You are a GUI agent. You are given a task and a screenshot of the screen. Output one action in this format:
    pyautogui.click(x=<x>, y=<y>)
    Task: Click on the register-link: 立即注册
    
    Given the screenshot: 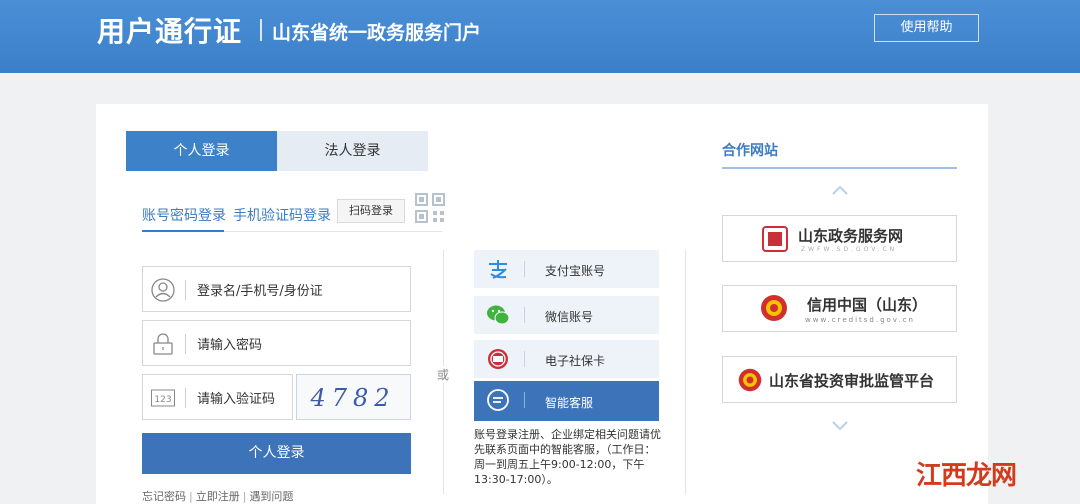 What is the action you would take?
    pyautogui.click(x=218, y=496)
    